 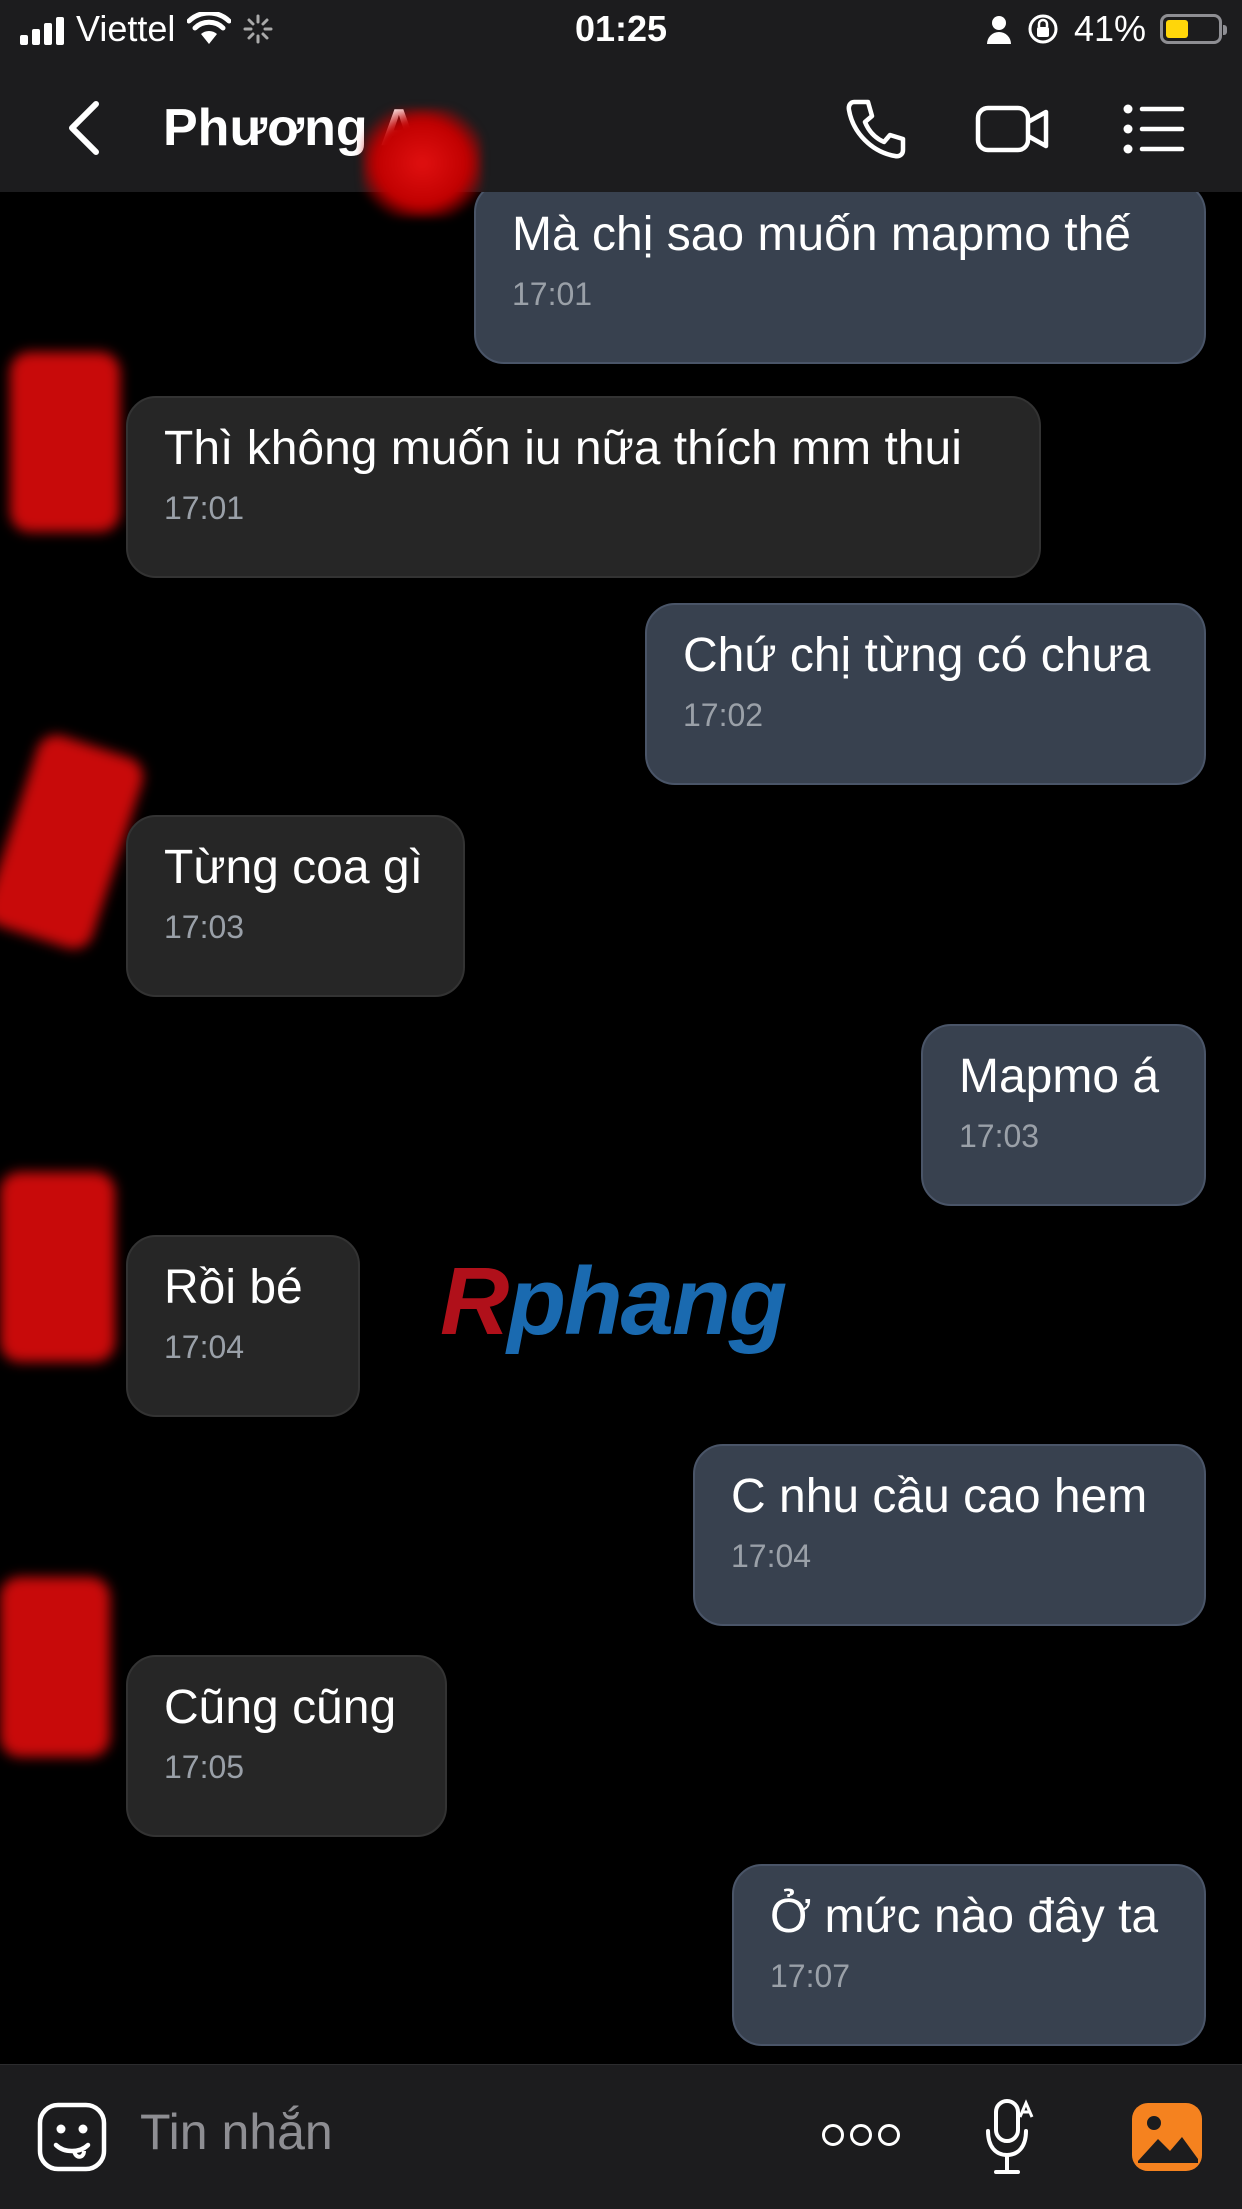 I want to click on more-options-icon, so click(x=864, y=2135).